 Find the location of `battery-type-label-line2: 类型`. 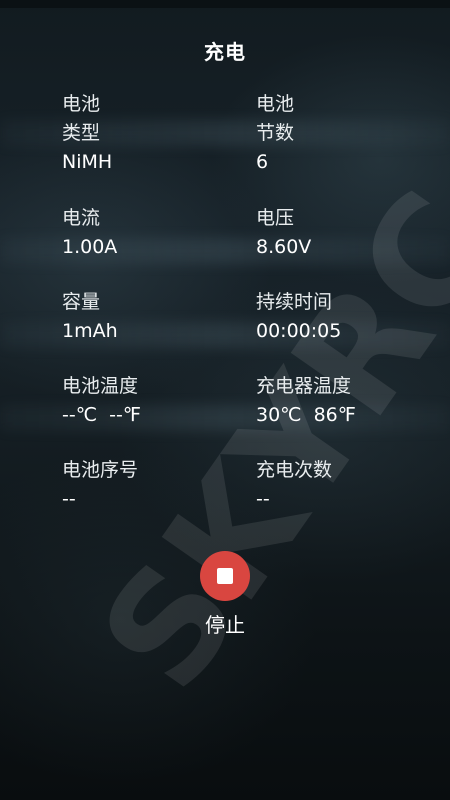

battery-type-label-line2: 类型 is located at coordinates (81, 133).